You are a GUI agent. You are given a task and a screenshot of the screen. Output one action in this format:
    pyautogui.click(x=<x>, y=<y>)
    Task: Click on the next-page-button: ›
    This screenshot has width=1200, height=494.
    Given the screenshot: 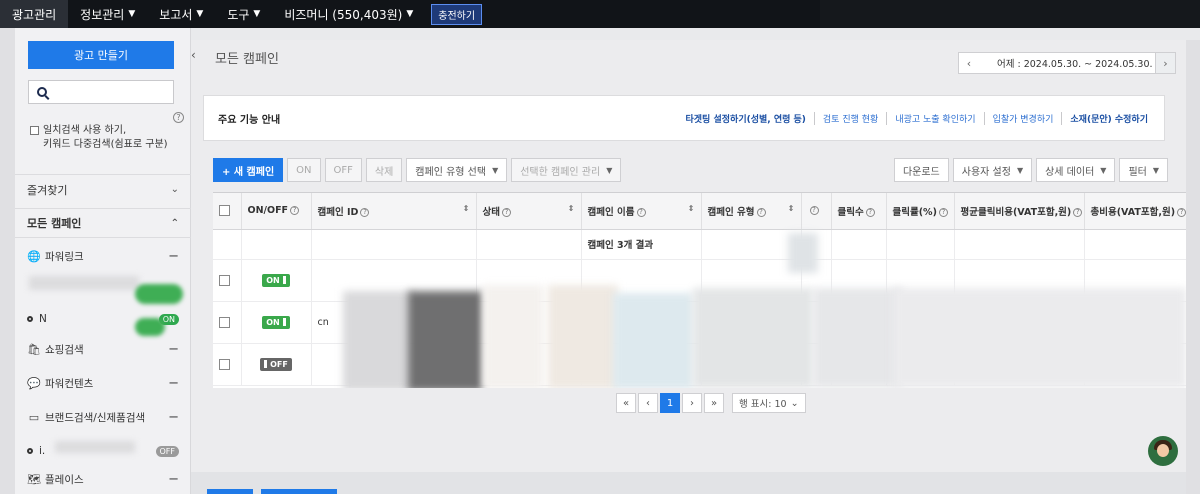 What is the action you would take?
    pyautogui.click(x=692, y=403)
    